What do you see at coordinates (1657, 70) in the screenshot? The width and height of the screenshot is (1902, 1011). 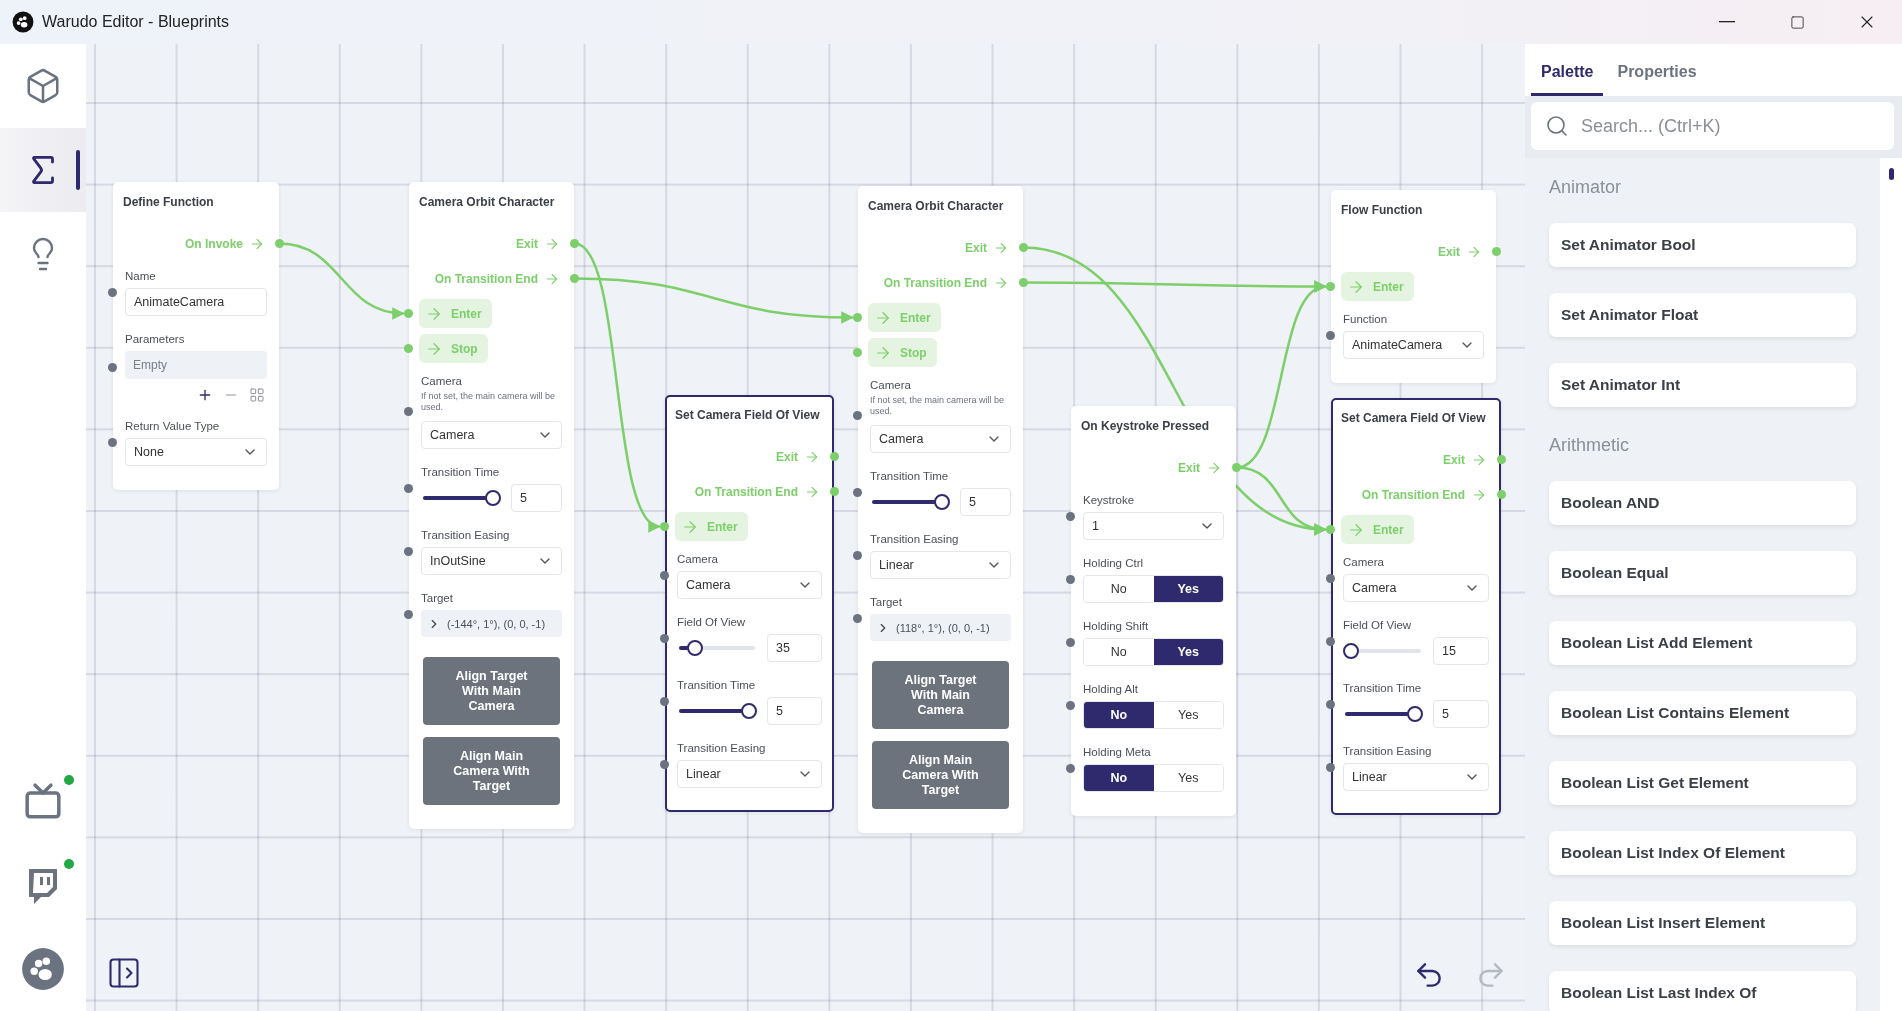 I see `panel-tab: Properties` at bounding box center [1657, 70].